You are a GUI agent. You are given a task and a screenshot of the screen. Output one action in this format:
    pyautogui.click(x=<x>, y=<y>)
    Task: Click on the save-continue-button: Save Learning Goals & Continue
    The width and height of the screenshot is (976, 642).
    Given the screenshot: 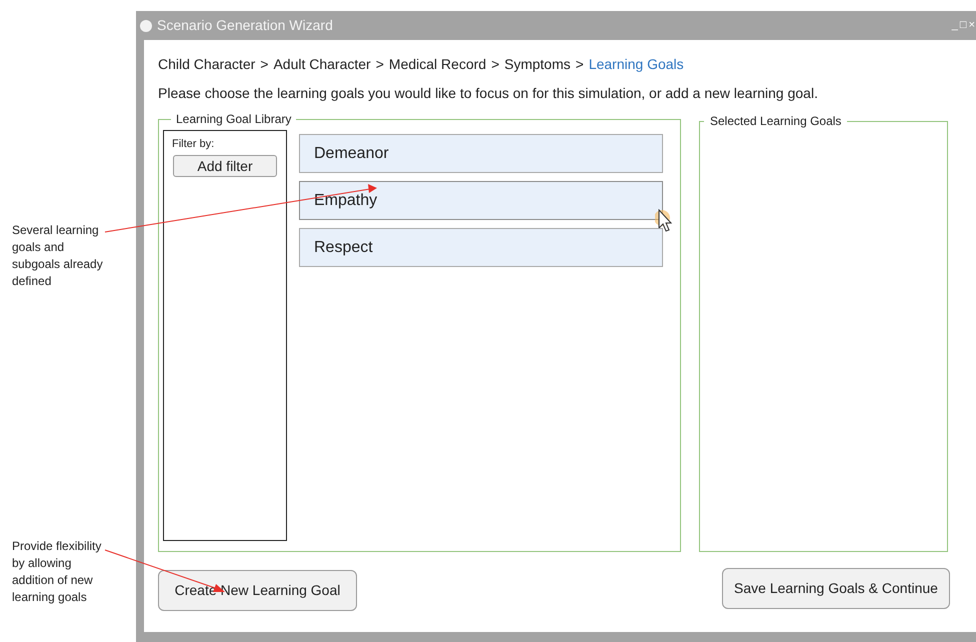 What is the action you would take?
    pyautogui.click(x=836, y=588)
    